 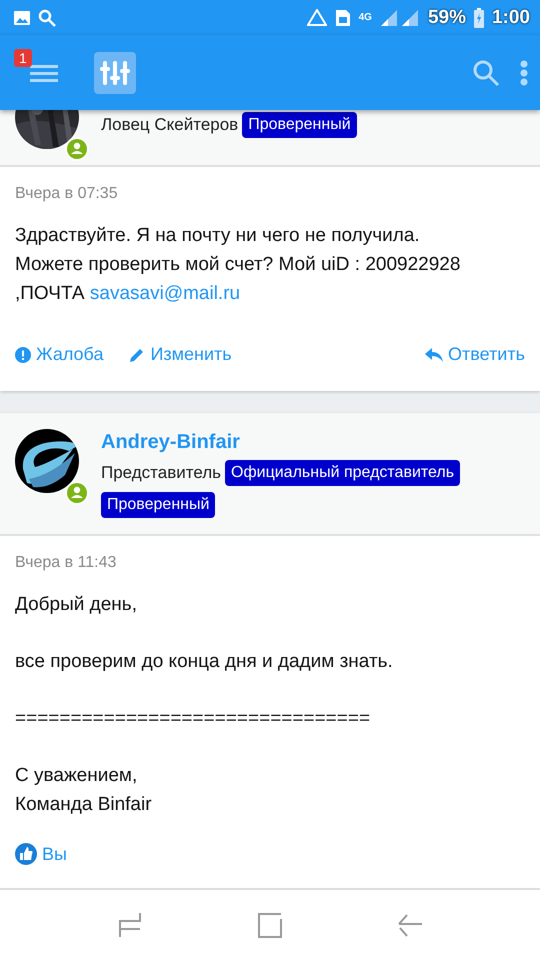 What do you see at coordinates (204, 662) in the screenshot?
I see `post-text: все проверим до конца дня и дадим знать.` at bounding box center [204, 662].